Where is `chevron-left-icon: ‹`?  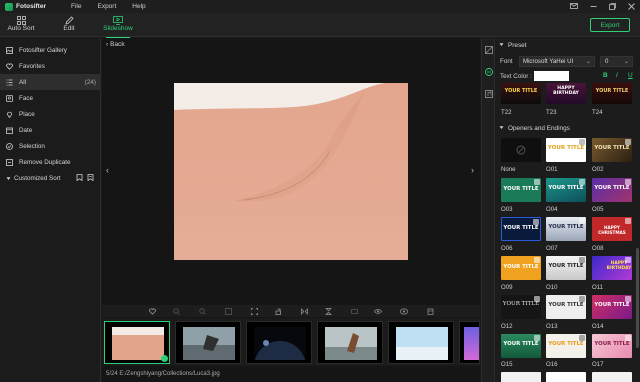 chevron-left-icon: ‹ is located at coordinates (107, 44).